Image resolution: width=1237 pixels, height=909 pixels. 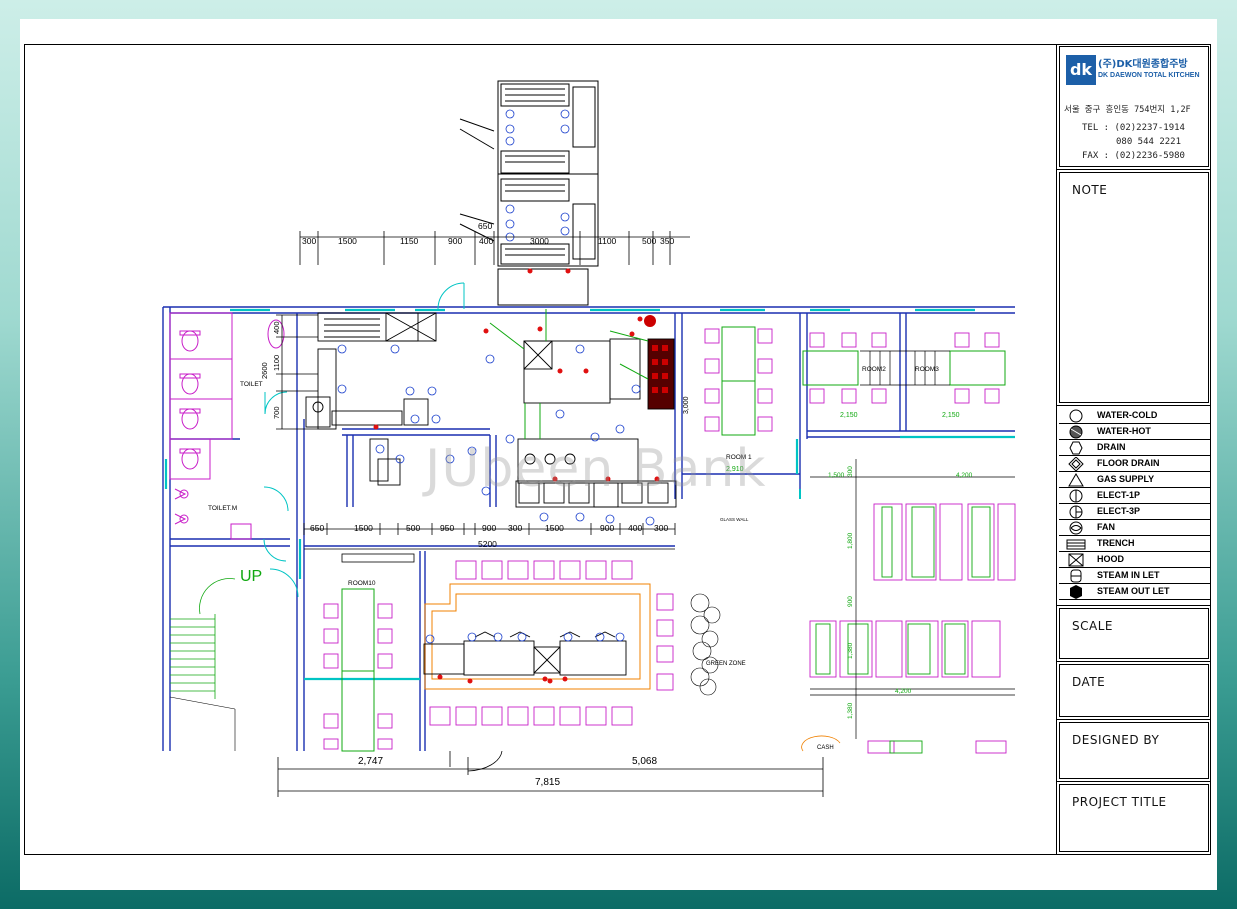 I want to click on project-cell: PROJECT TITLE, so click(x=1134, y=818).